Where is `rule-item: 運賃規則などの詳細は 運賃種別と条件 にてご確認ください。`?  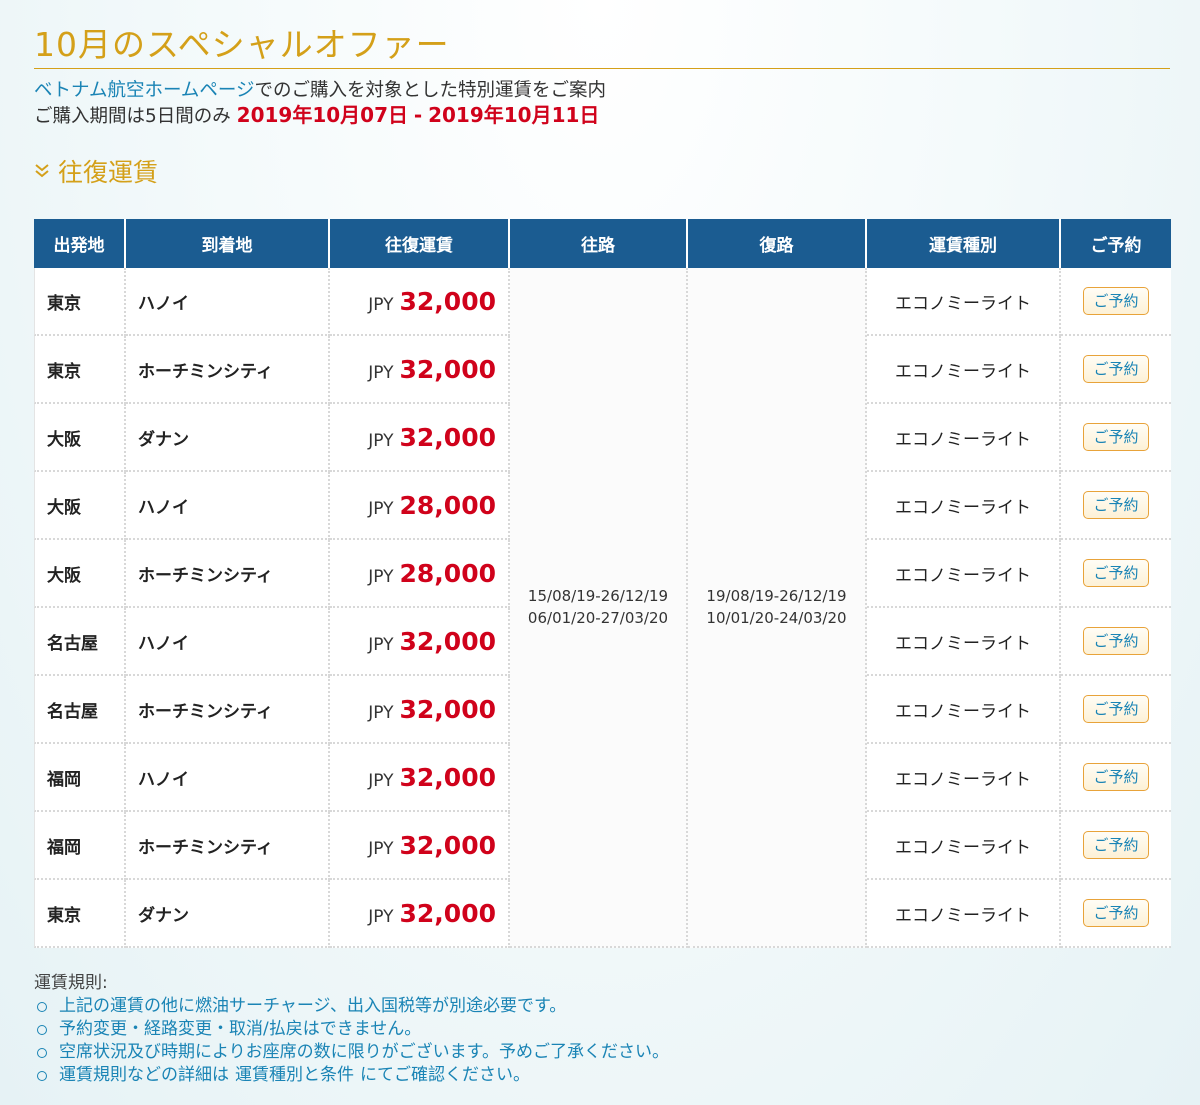
rule-item: 運賃規則などの詳細は 運賃種別と条件 にてご確認ください。 is located at coordinates (351, 1075).